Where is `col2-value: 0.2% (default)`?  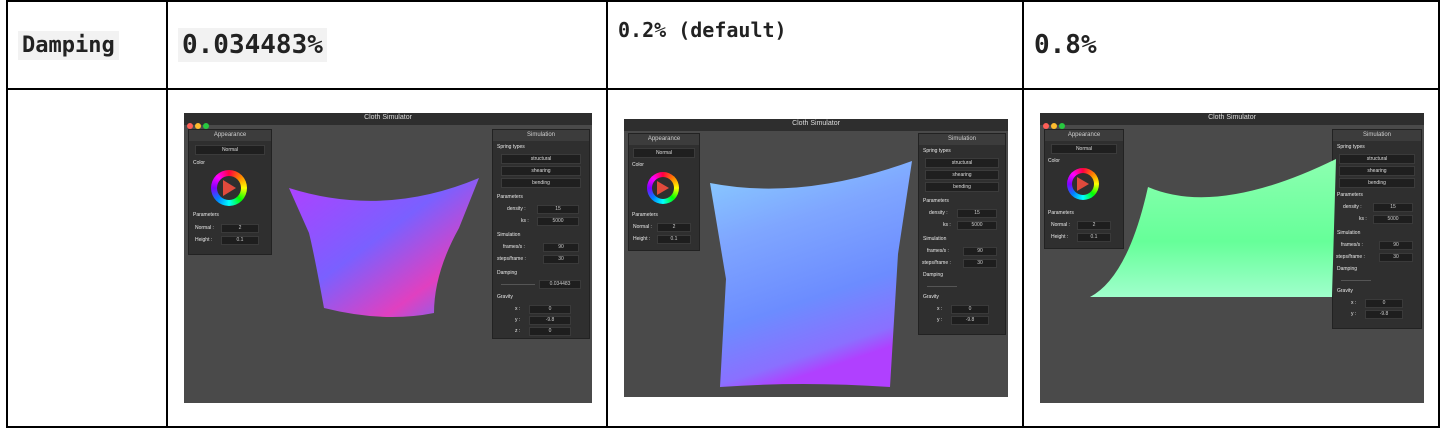 col2-value: 0.2% (default) is located at coordinates (702, 30).